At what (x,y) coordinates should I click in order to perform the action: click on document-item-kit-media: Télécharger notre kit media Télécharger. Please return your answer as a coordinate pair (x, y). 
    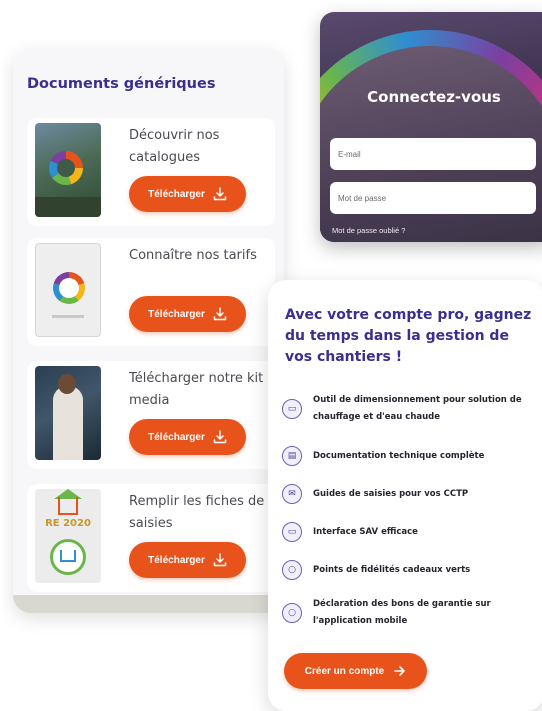
    Looking at the image, I should click on (151, 415).